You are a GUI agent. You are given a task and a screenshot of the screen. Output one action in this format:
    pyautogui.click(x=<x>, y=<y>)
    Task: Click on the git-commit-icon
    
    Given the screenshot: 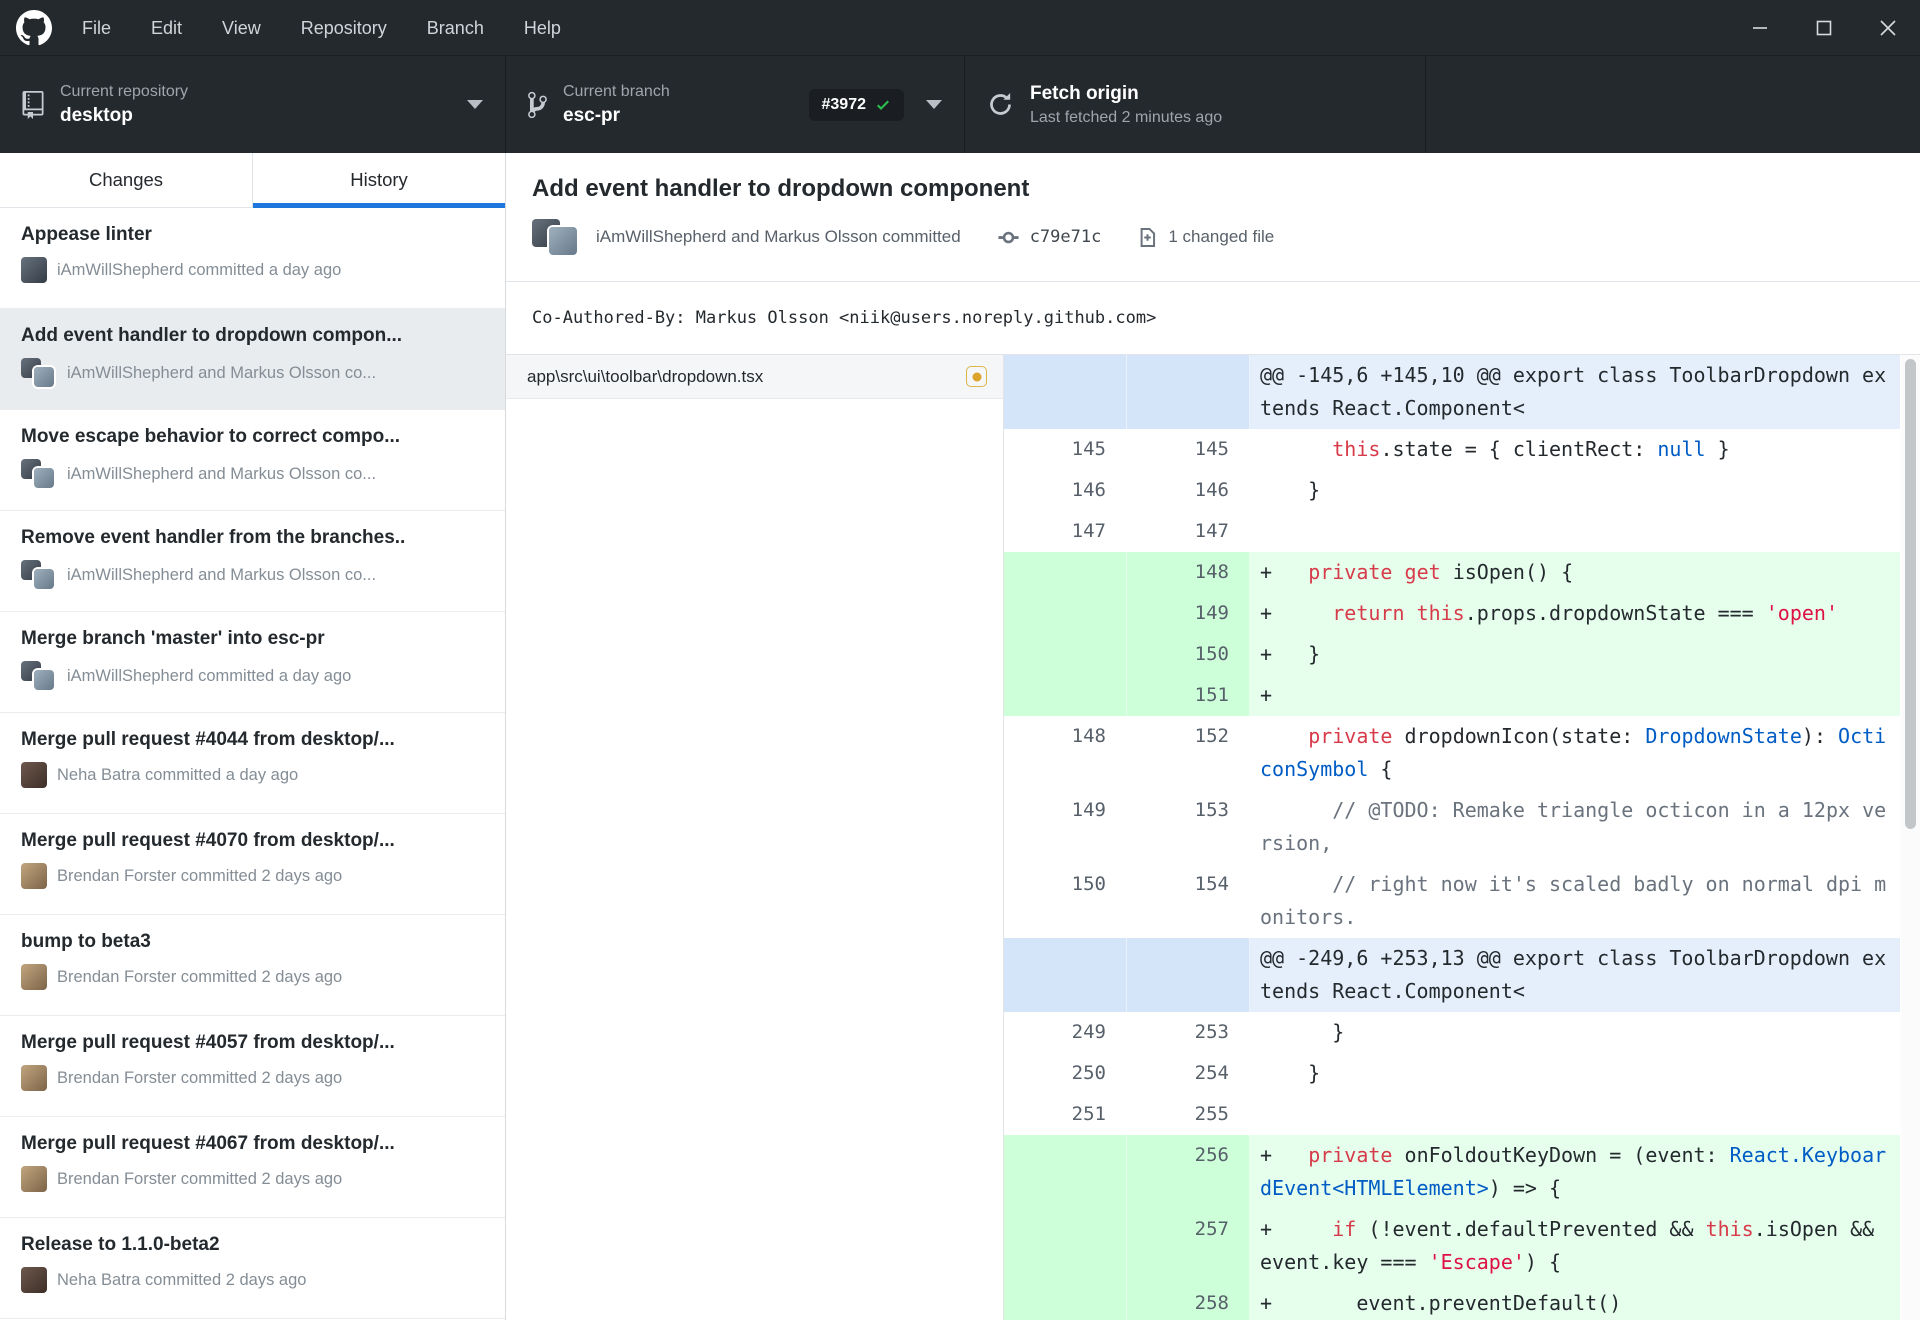 What is the action you would take?
    pyautogui.click(x=1008, y=237)
    